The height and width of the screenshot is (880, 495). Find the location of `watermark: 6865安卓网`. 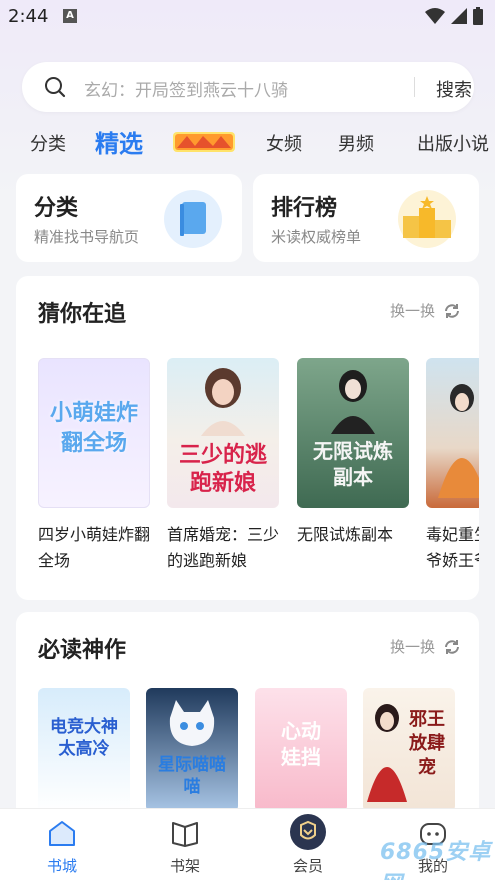

watermark: 6865安卓网 is located at coordinates (436, 860).